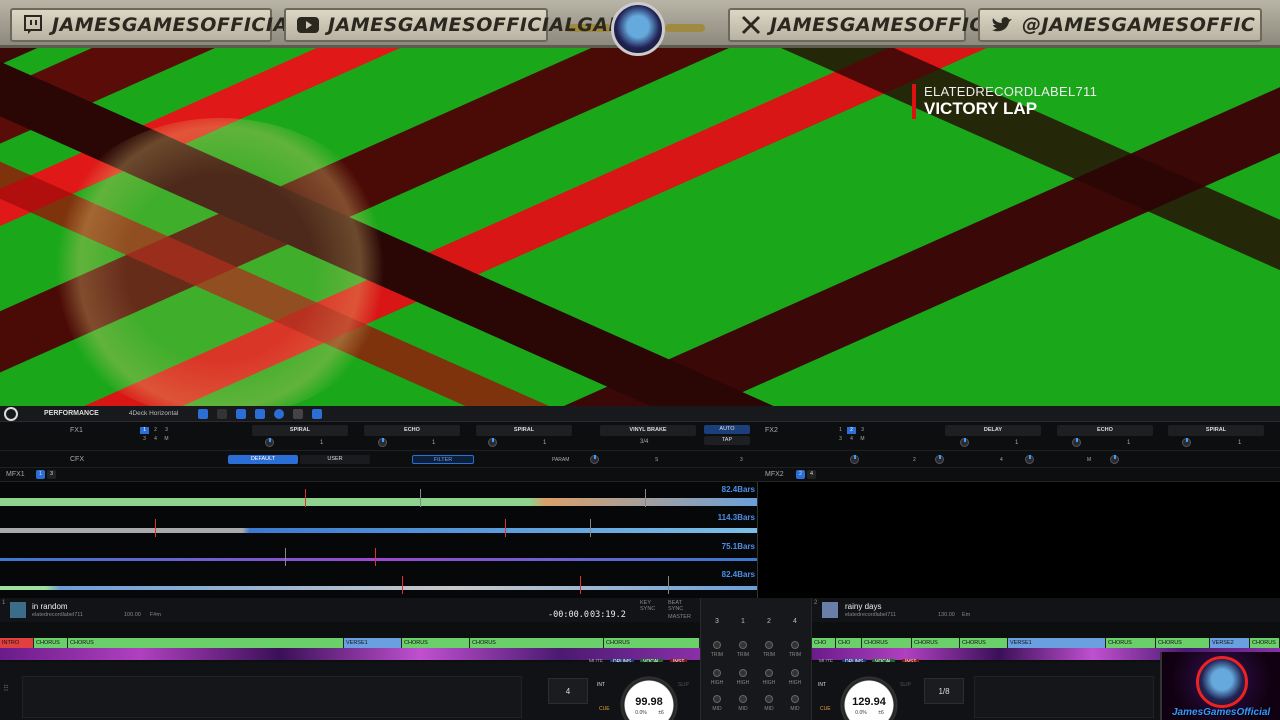  Describe the element at coordinates (6, 688) in the screenshot. I see `grid-menu-icon: ⠿` at that location.